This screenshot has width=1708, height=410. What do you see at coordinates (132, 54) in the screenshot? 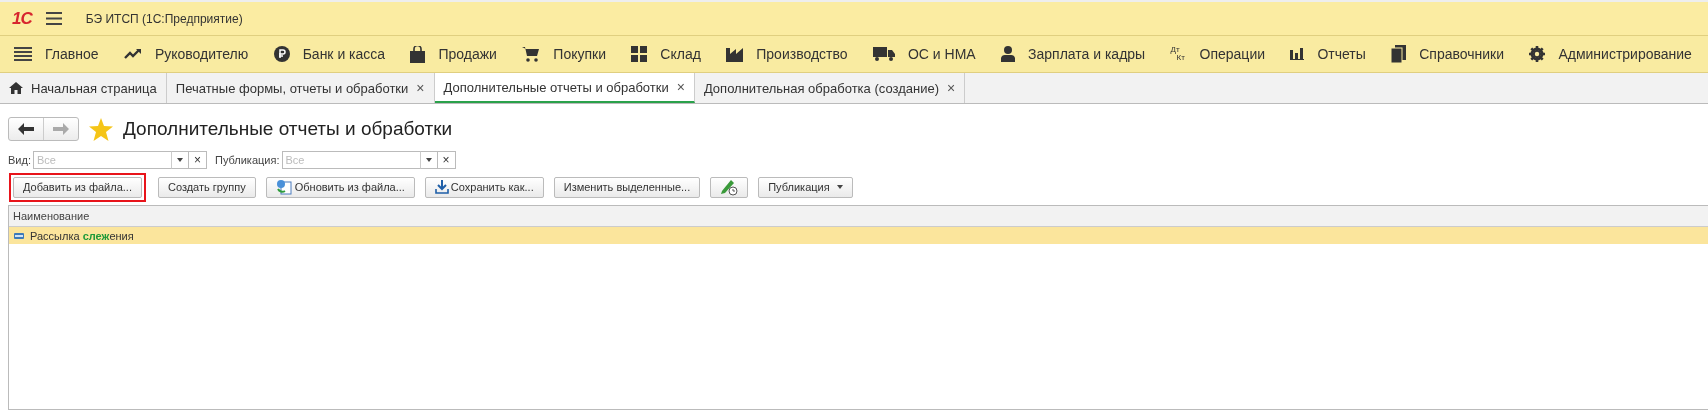
I see `trend-icon` at bounding box center [132, 54].